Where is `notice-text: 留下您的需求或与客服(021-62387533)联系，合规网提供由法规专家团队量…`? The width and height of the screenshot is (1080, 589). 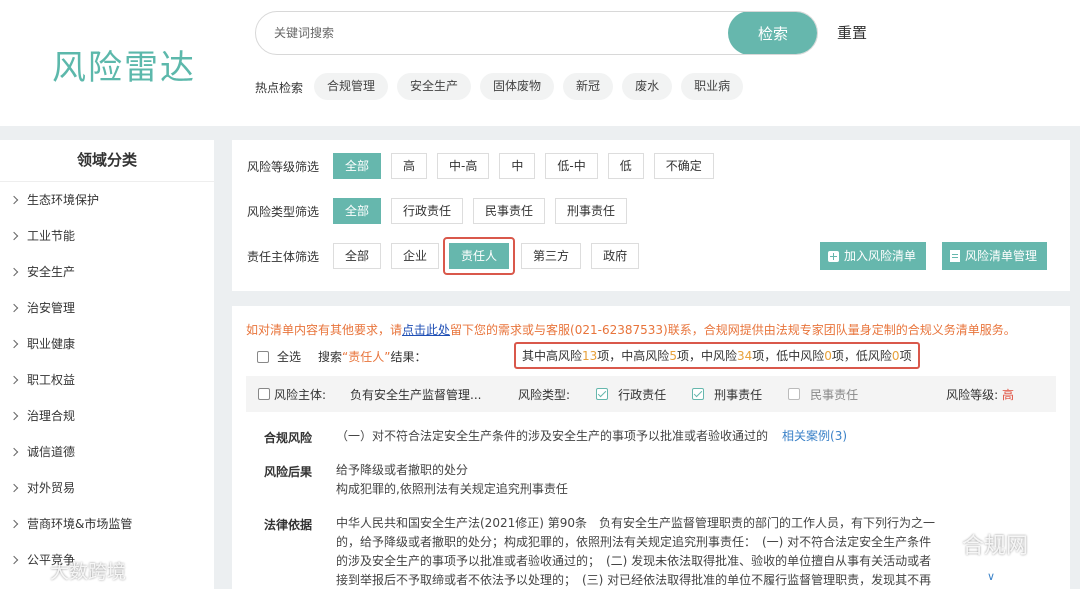 notice-text: 留下您的需求或与客服(021-62387533)联系，合规网提供由法规专家团队量… is located at coordinates (733, 330).